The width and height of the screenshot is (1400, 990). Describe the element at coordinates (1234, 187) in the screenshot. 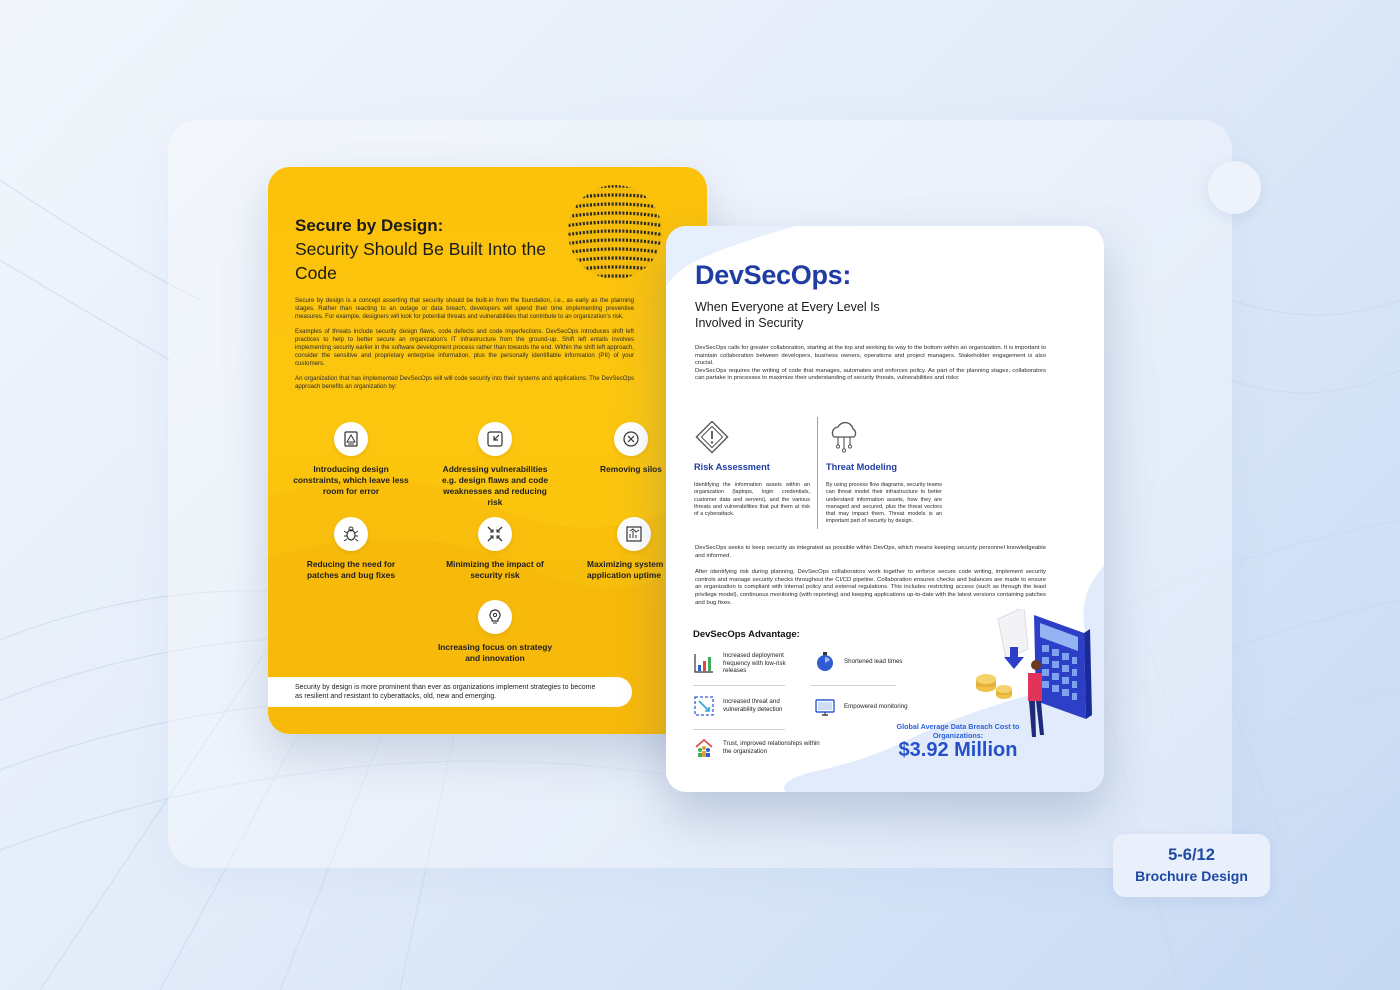

I see `decorative-circle` at that location.